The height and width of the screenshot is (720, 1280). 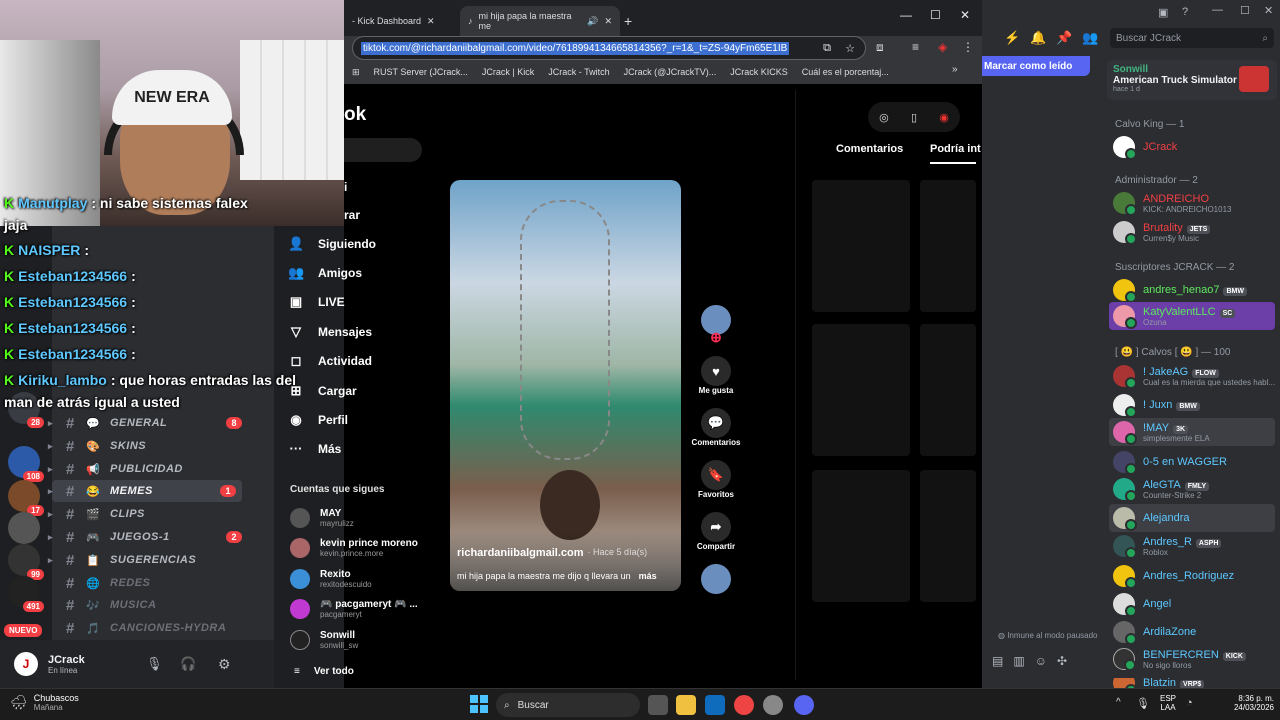 What do you see at coordinates (1038, 38) in the screenshot?
I see `bell-icon: 🔔` at bounding box center [1038, 38].